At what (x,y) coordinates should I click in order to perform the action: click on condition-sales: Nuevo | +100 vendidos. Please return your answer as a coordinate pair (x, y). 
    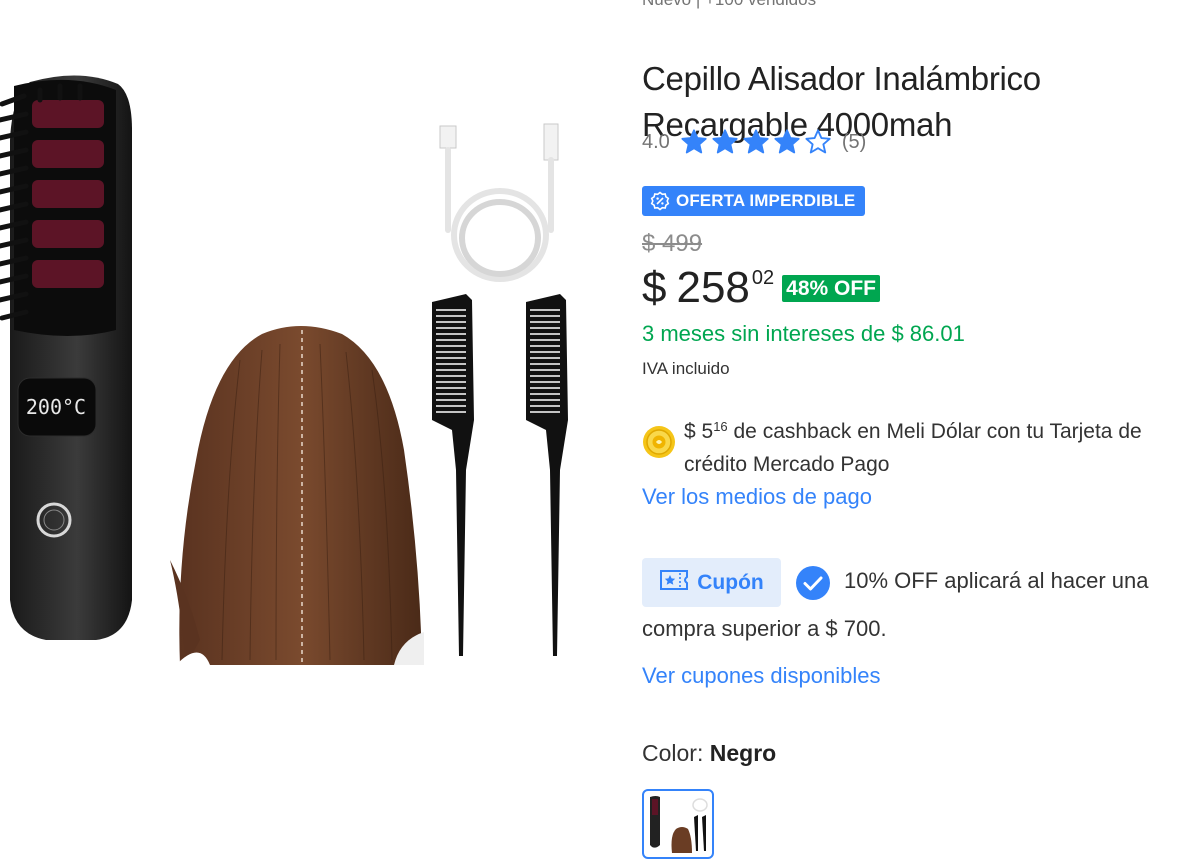
    Looking at the image, I should click on (729, 5).